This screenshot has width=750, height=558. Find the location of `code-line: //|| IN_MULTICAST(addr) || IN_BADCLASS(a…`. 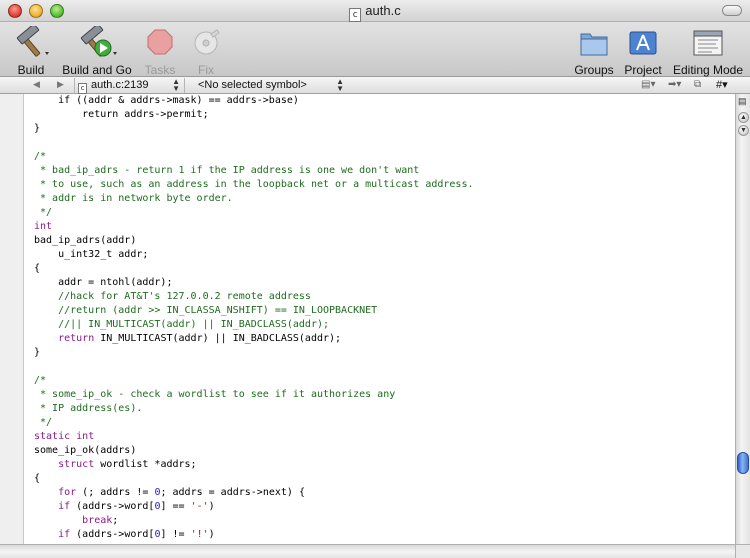

code-line: //|| IN_MULTICAST(addr) || IN_BADCLASS(a… is located at coordinates (384, 325).